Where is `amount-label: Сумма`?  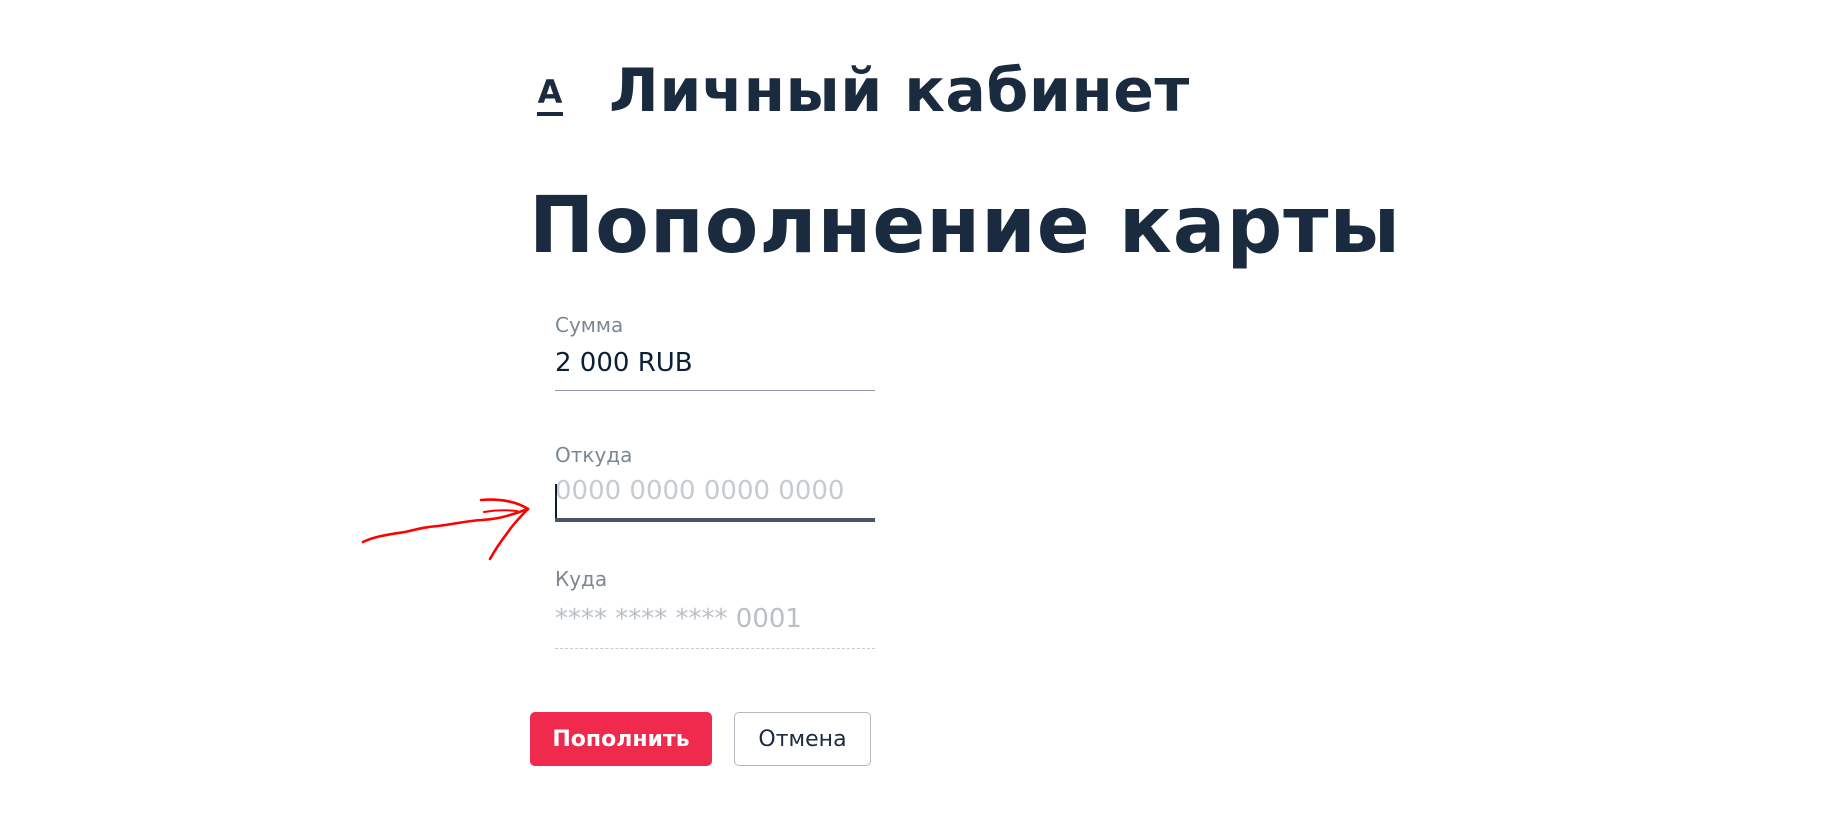
amount-label: Сумма is located at coordinates (589, 325).